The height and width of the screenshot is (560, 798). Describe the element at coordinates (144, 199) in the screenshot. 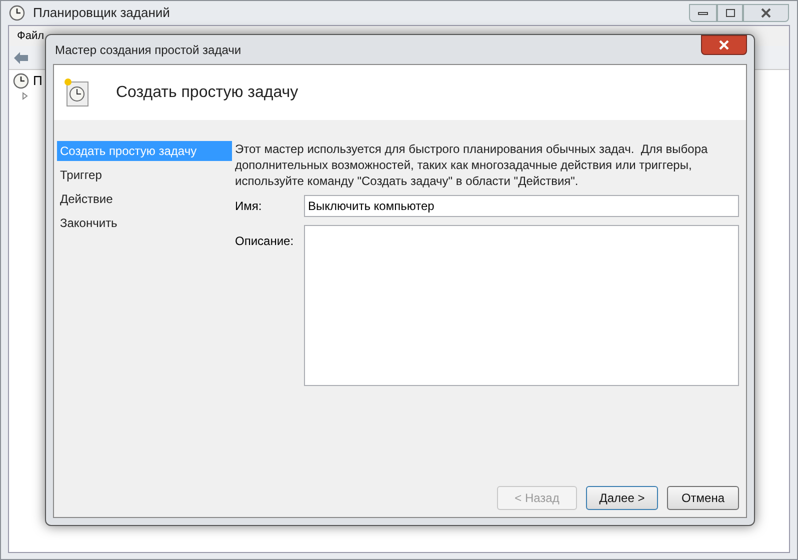

I see `wizard-step: Действие` at that location.